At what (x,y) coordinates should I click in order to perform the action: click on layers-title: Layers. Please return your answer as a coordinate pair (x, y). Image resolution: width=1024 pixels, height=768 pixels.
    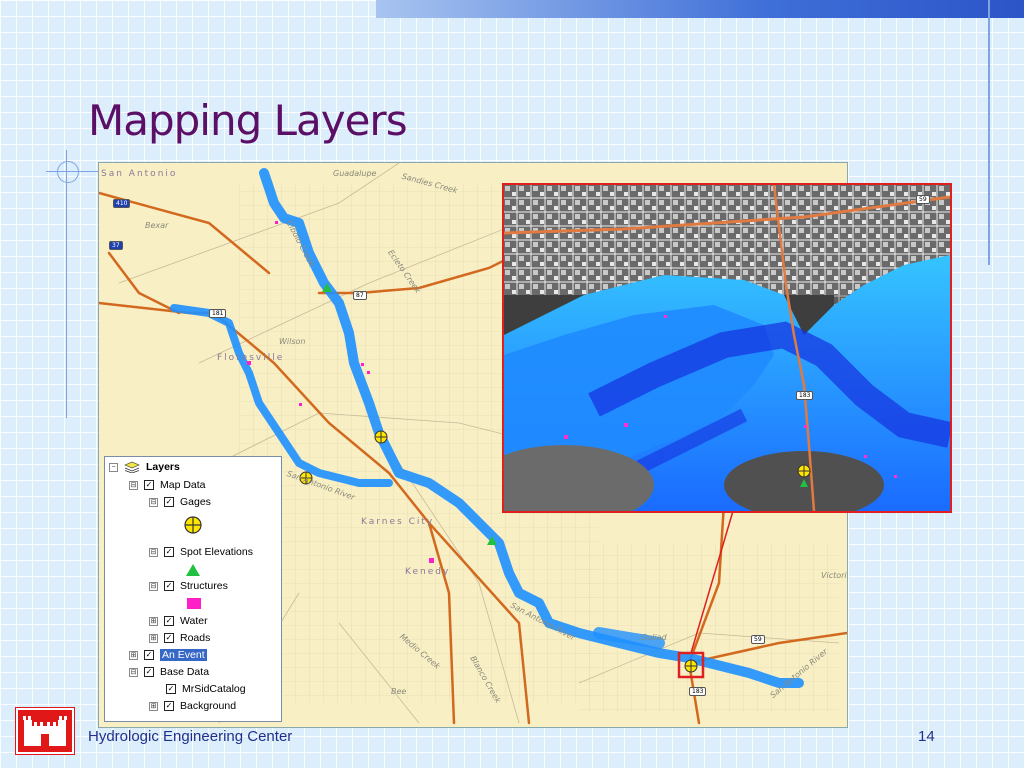
    Looking at the image, I should click on (163, 467).